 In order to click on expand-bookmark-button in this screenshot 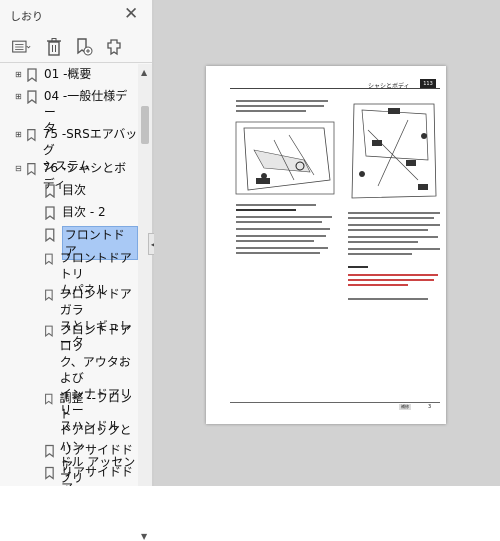, I will do `click(114, 47)`.